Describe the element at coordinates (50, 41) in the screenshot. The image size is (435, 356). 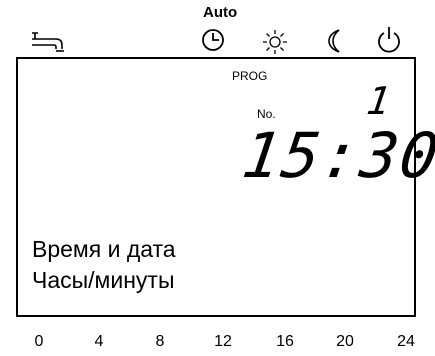
I see `tap-icon` at that location.